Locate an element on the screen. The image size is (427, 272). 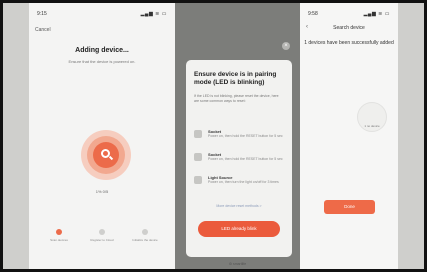
led-already-blink-button: LED already blink is located at coordinates (239, 229).